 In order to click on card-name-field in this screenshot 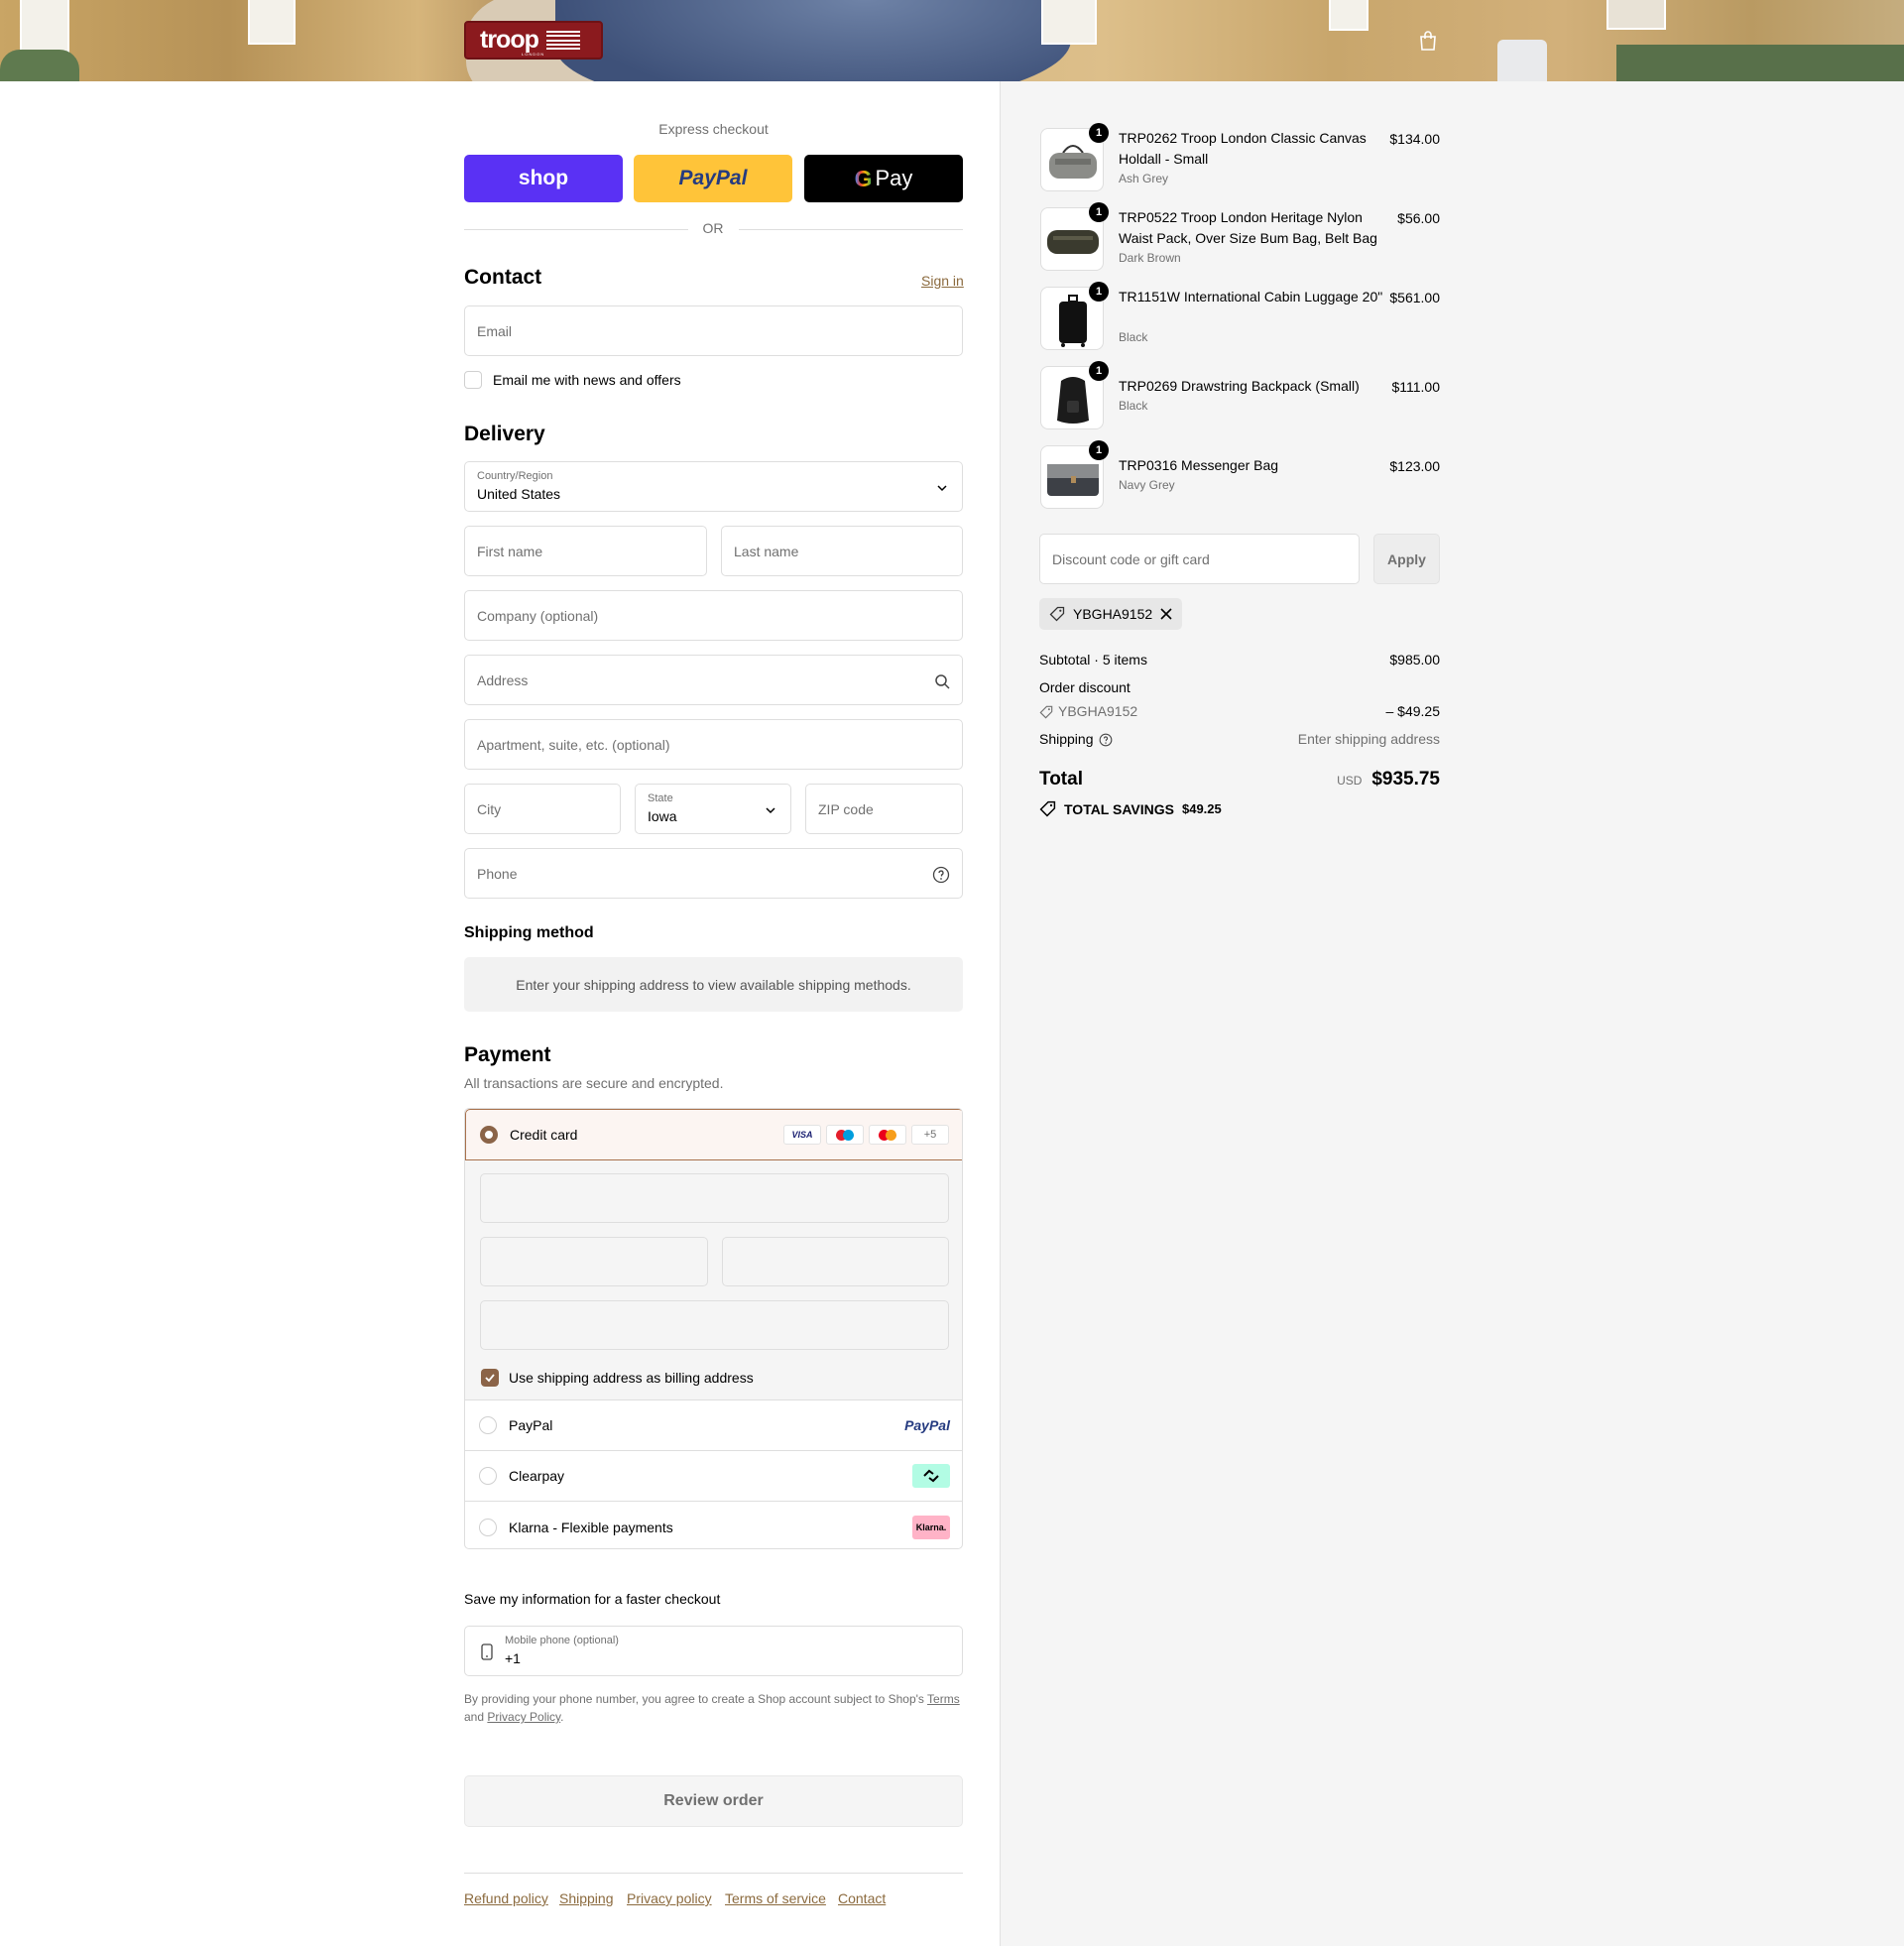, I will do `click(714, 1325)`.